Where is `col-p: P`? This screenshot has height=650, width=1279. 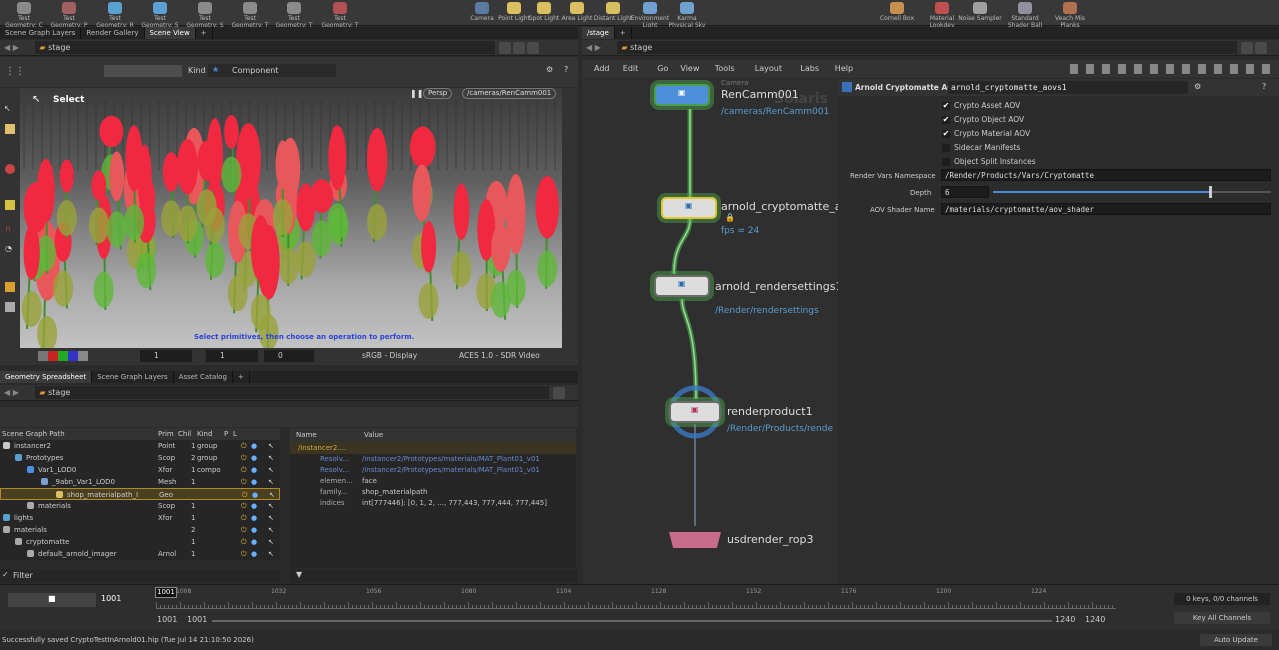 col-p: P is located at coordinates (226, 434).